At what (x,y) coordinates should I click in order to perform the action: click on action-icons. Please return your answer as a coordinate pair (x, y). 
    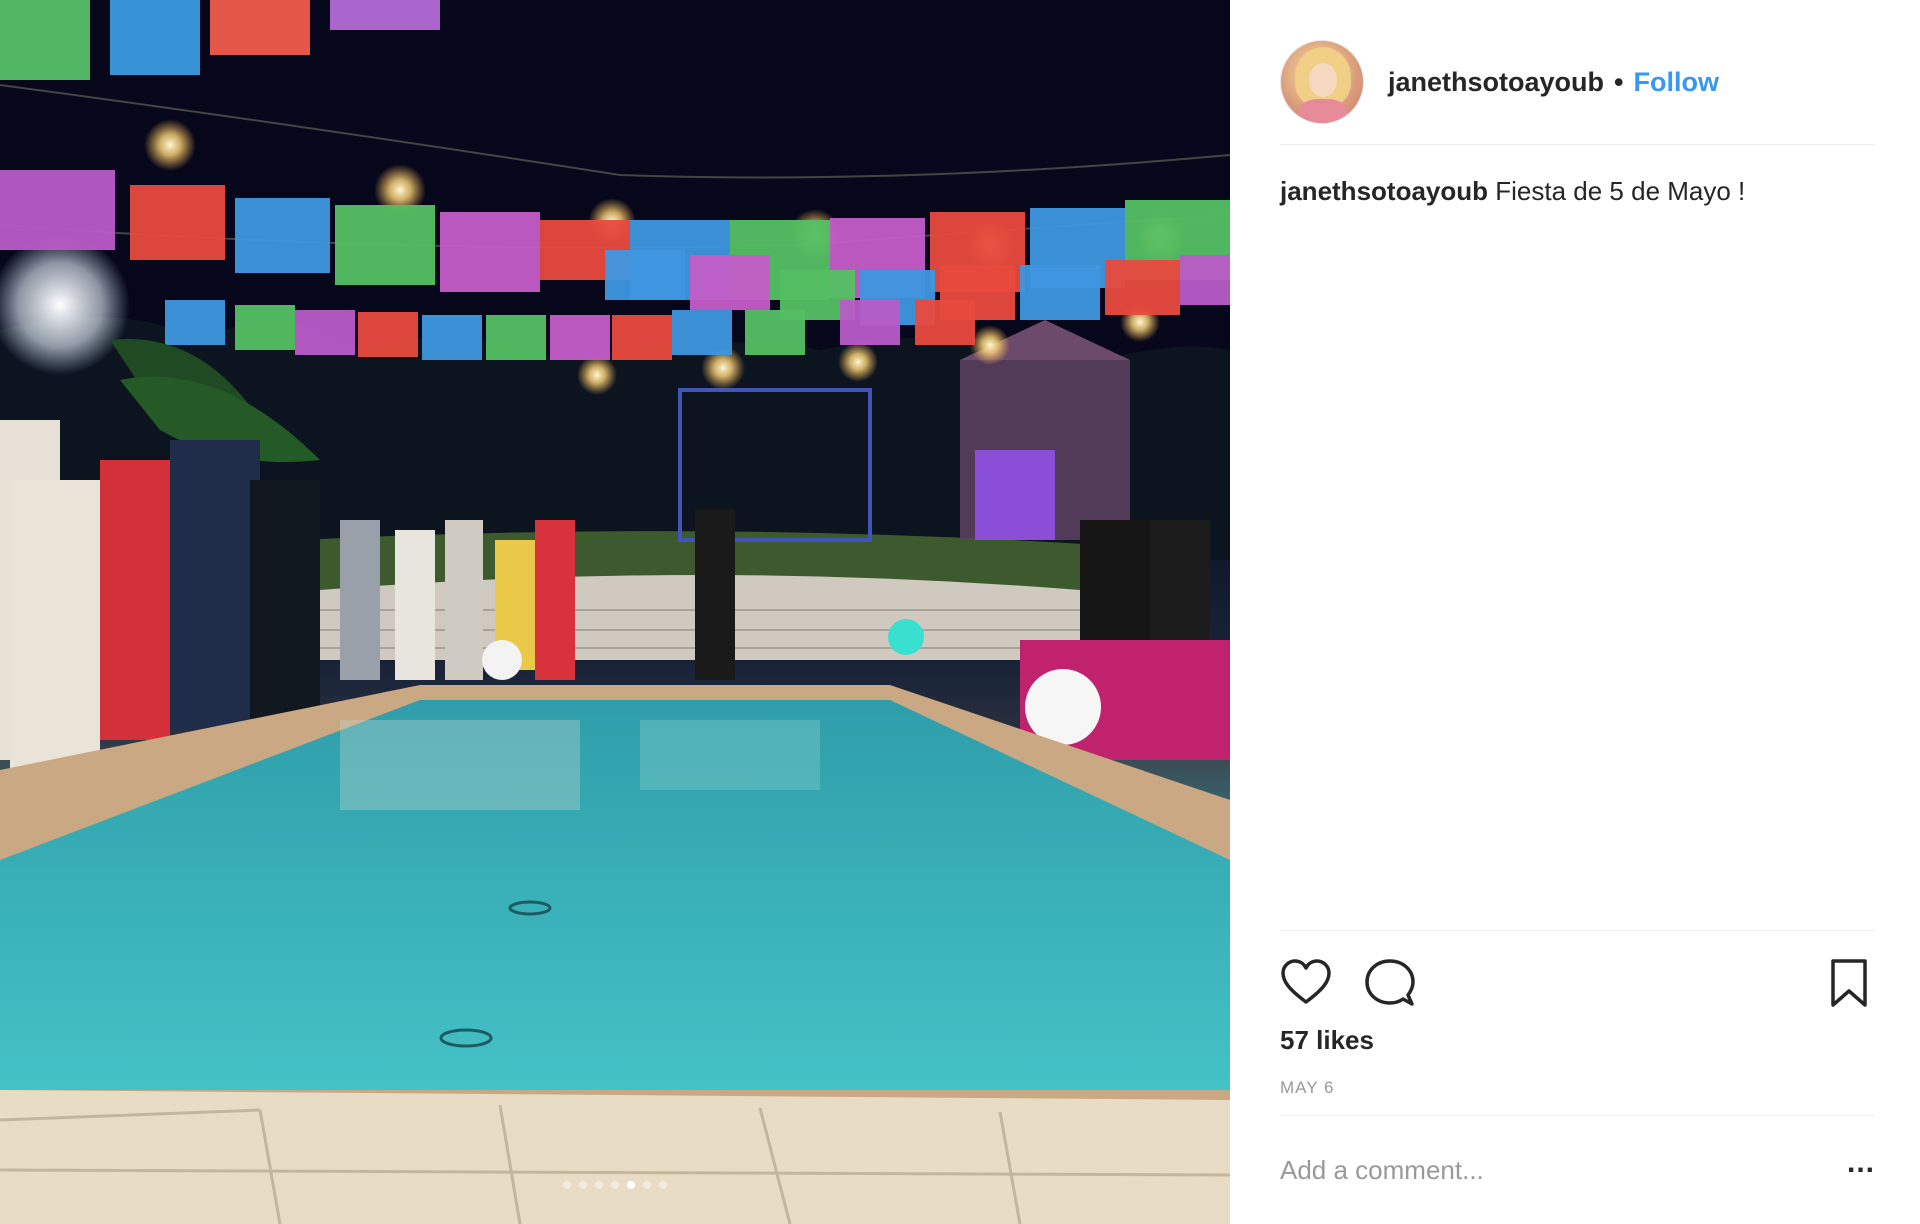
    Looking at the image, I should click on (1577, 978).